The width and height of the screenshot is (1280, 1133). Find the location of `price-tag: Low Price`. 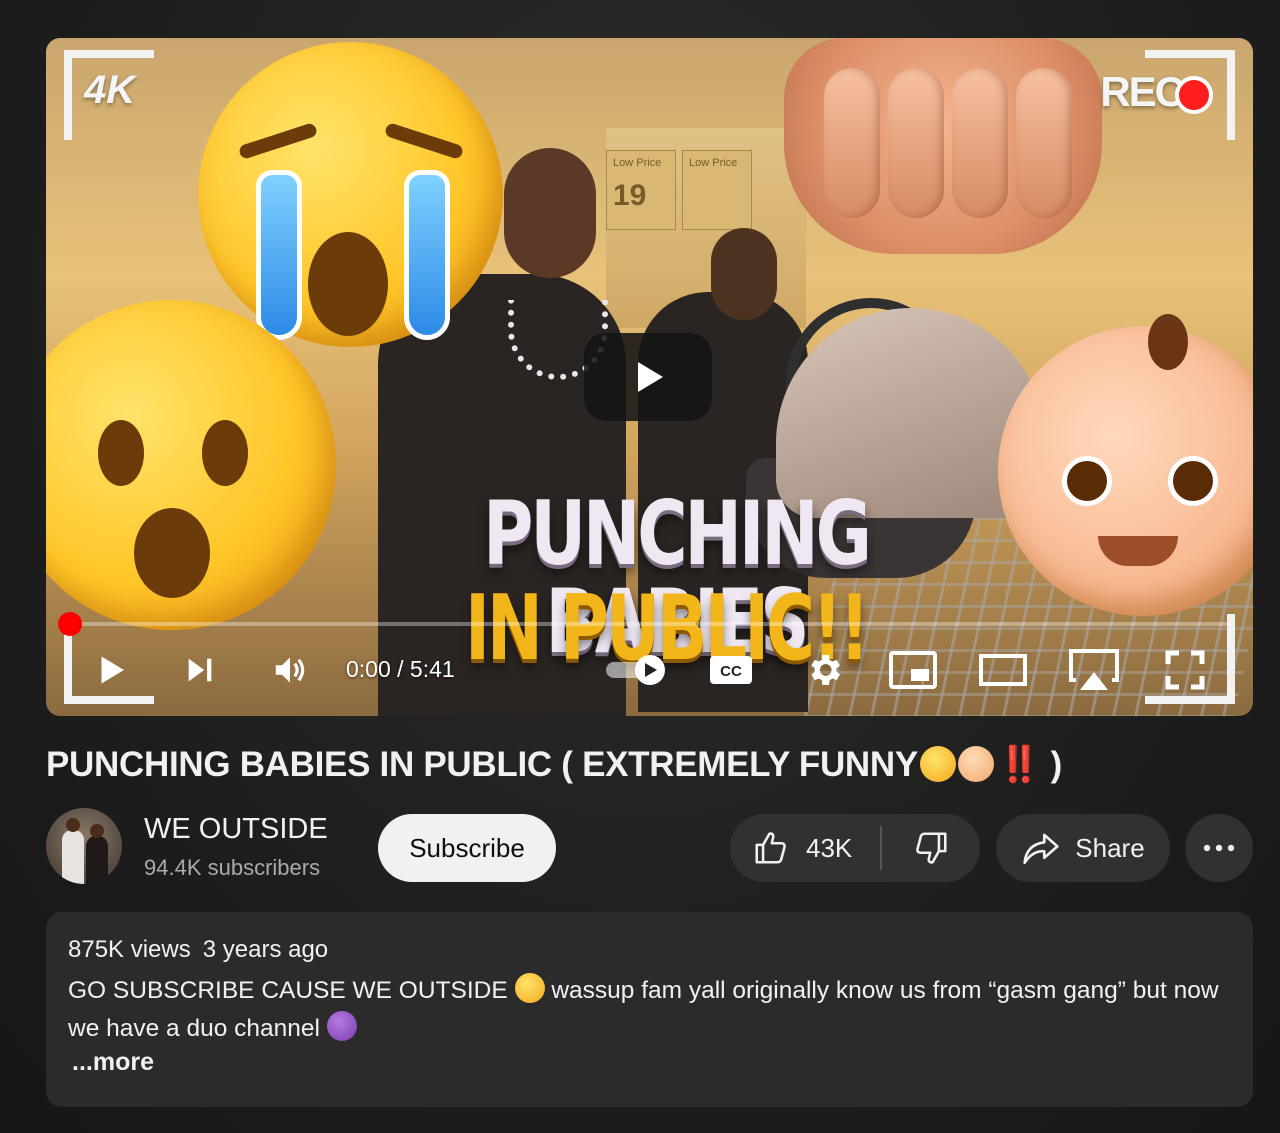

price-tag: Low Price is located at coordinates (717, 190).